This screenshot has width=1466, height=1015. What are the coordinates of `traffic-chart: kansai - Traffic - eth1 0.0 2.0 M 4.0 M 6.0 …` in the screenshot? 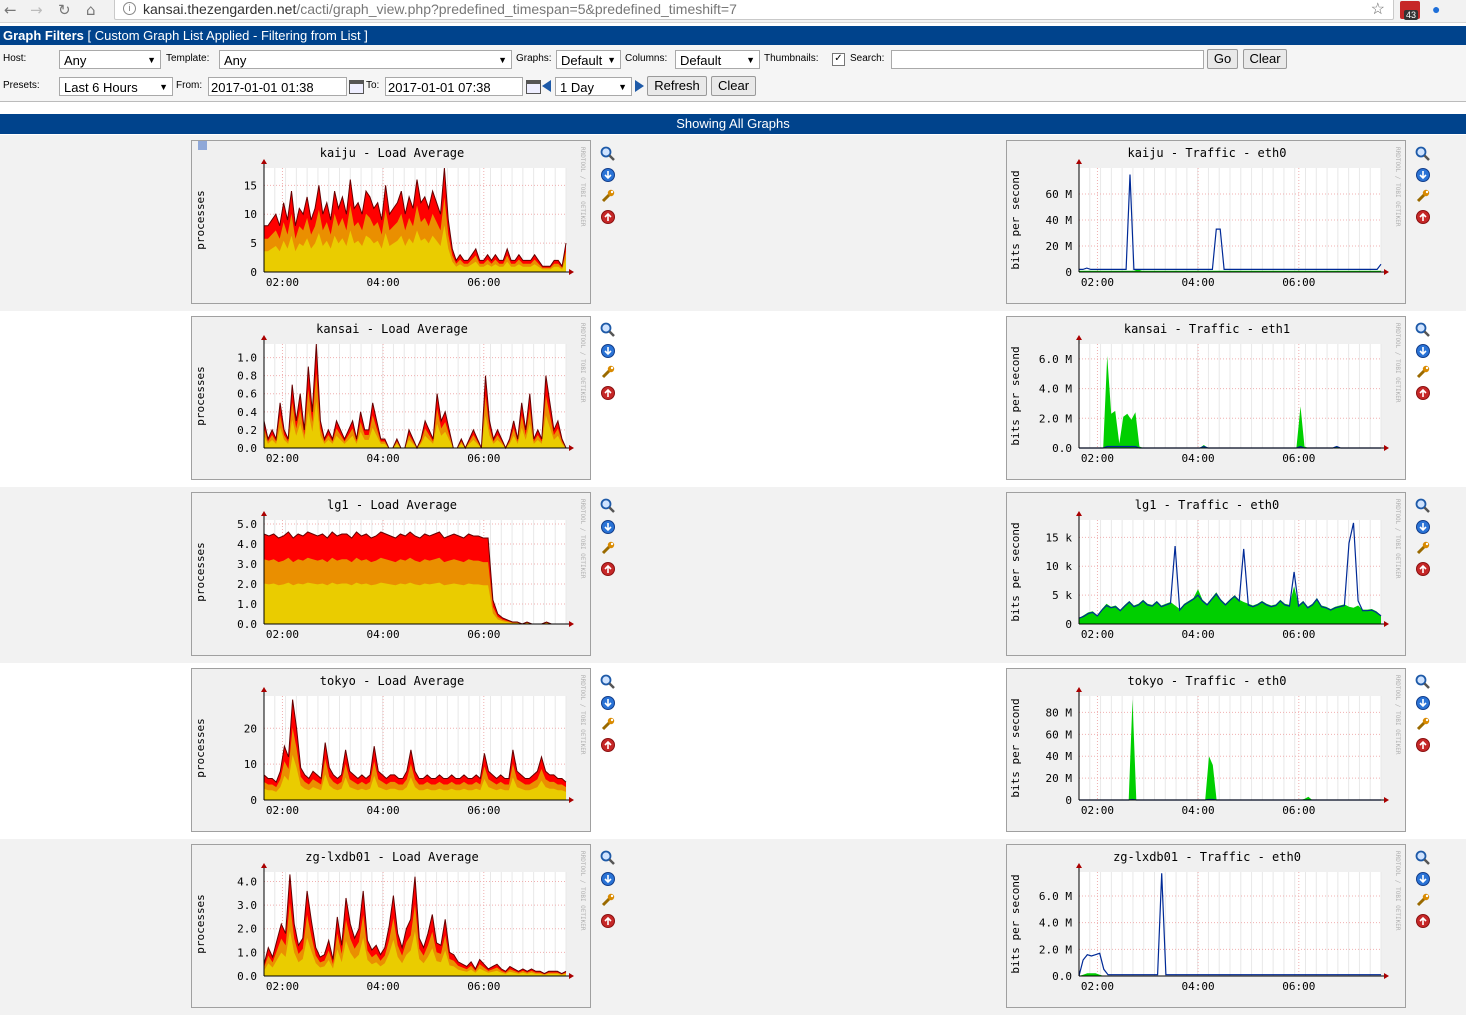 It's located at (1207, 399).